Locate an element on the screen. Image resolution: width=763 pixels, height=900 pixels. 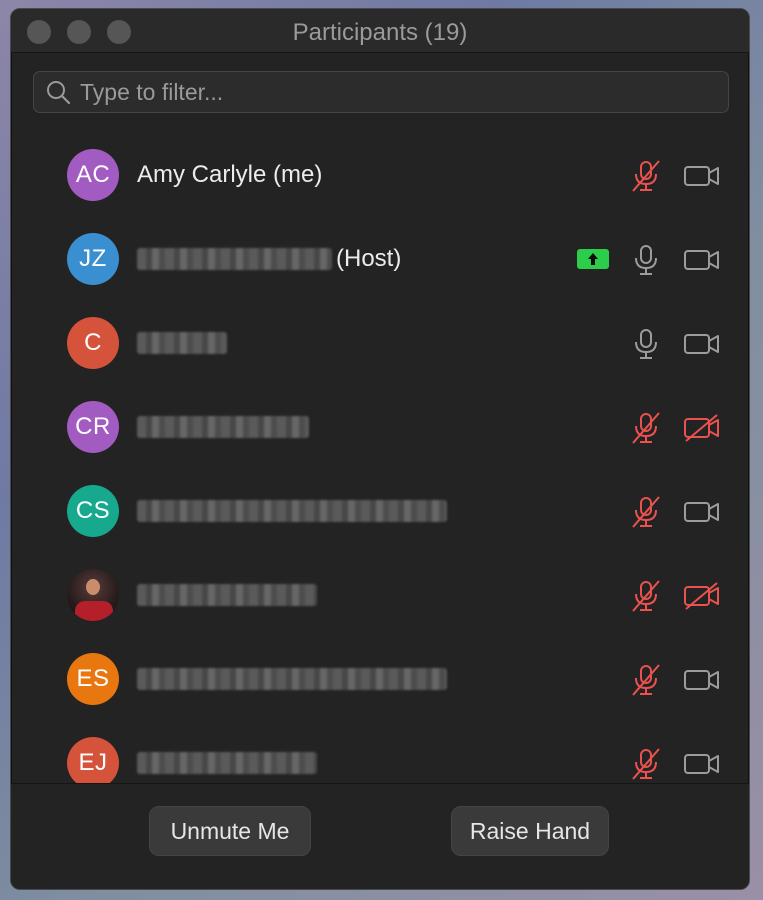
participant-row: CS is located at coordinates (380, 511).